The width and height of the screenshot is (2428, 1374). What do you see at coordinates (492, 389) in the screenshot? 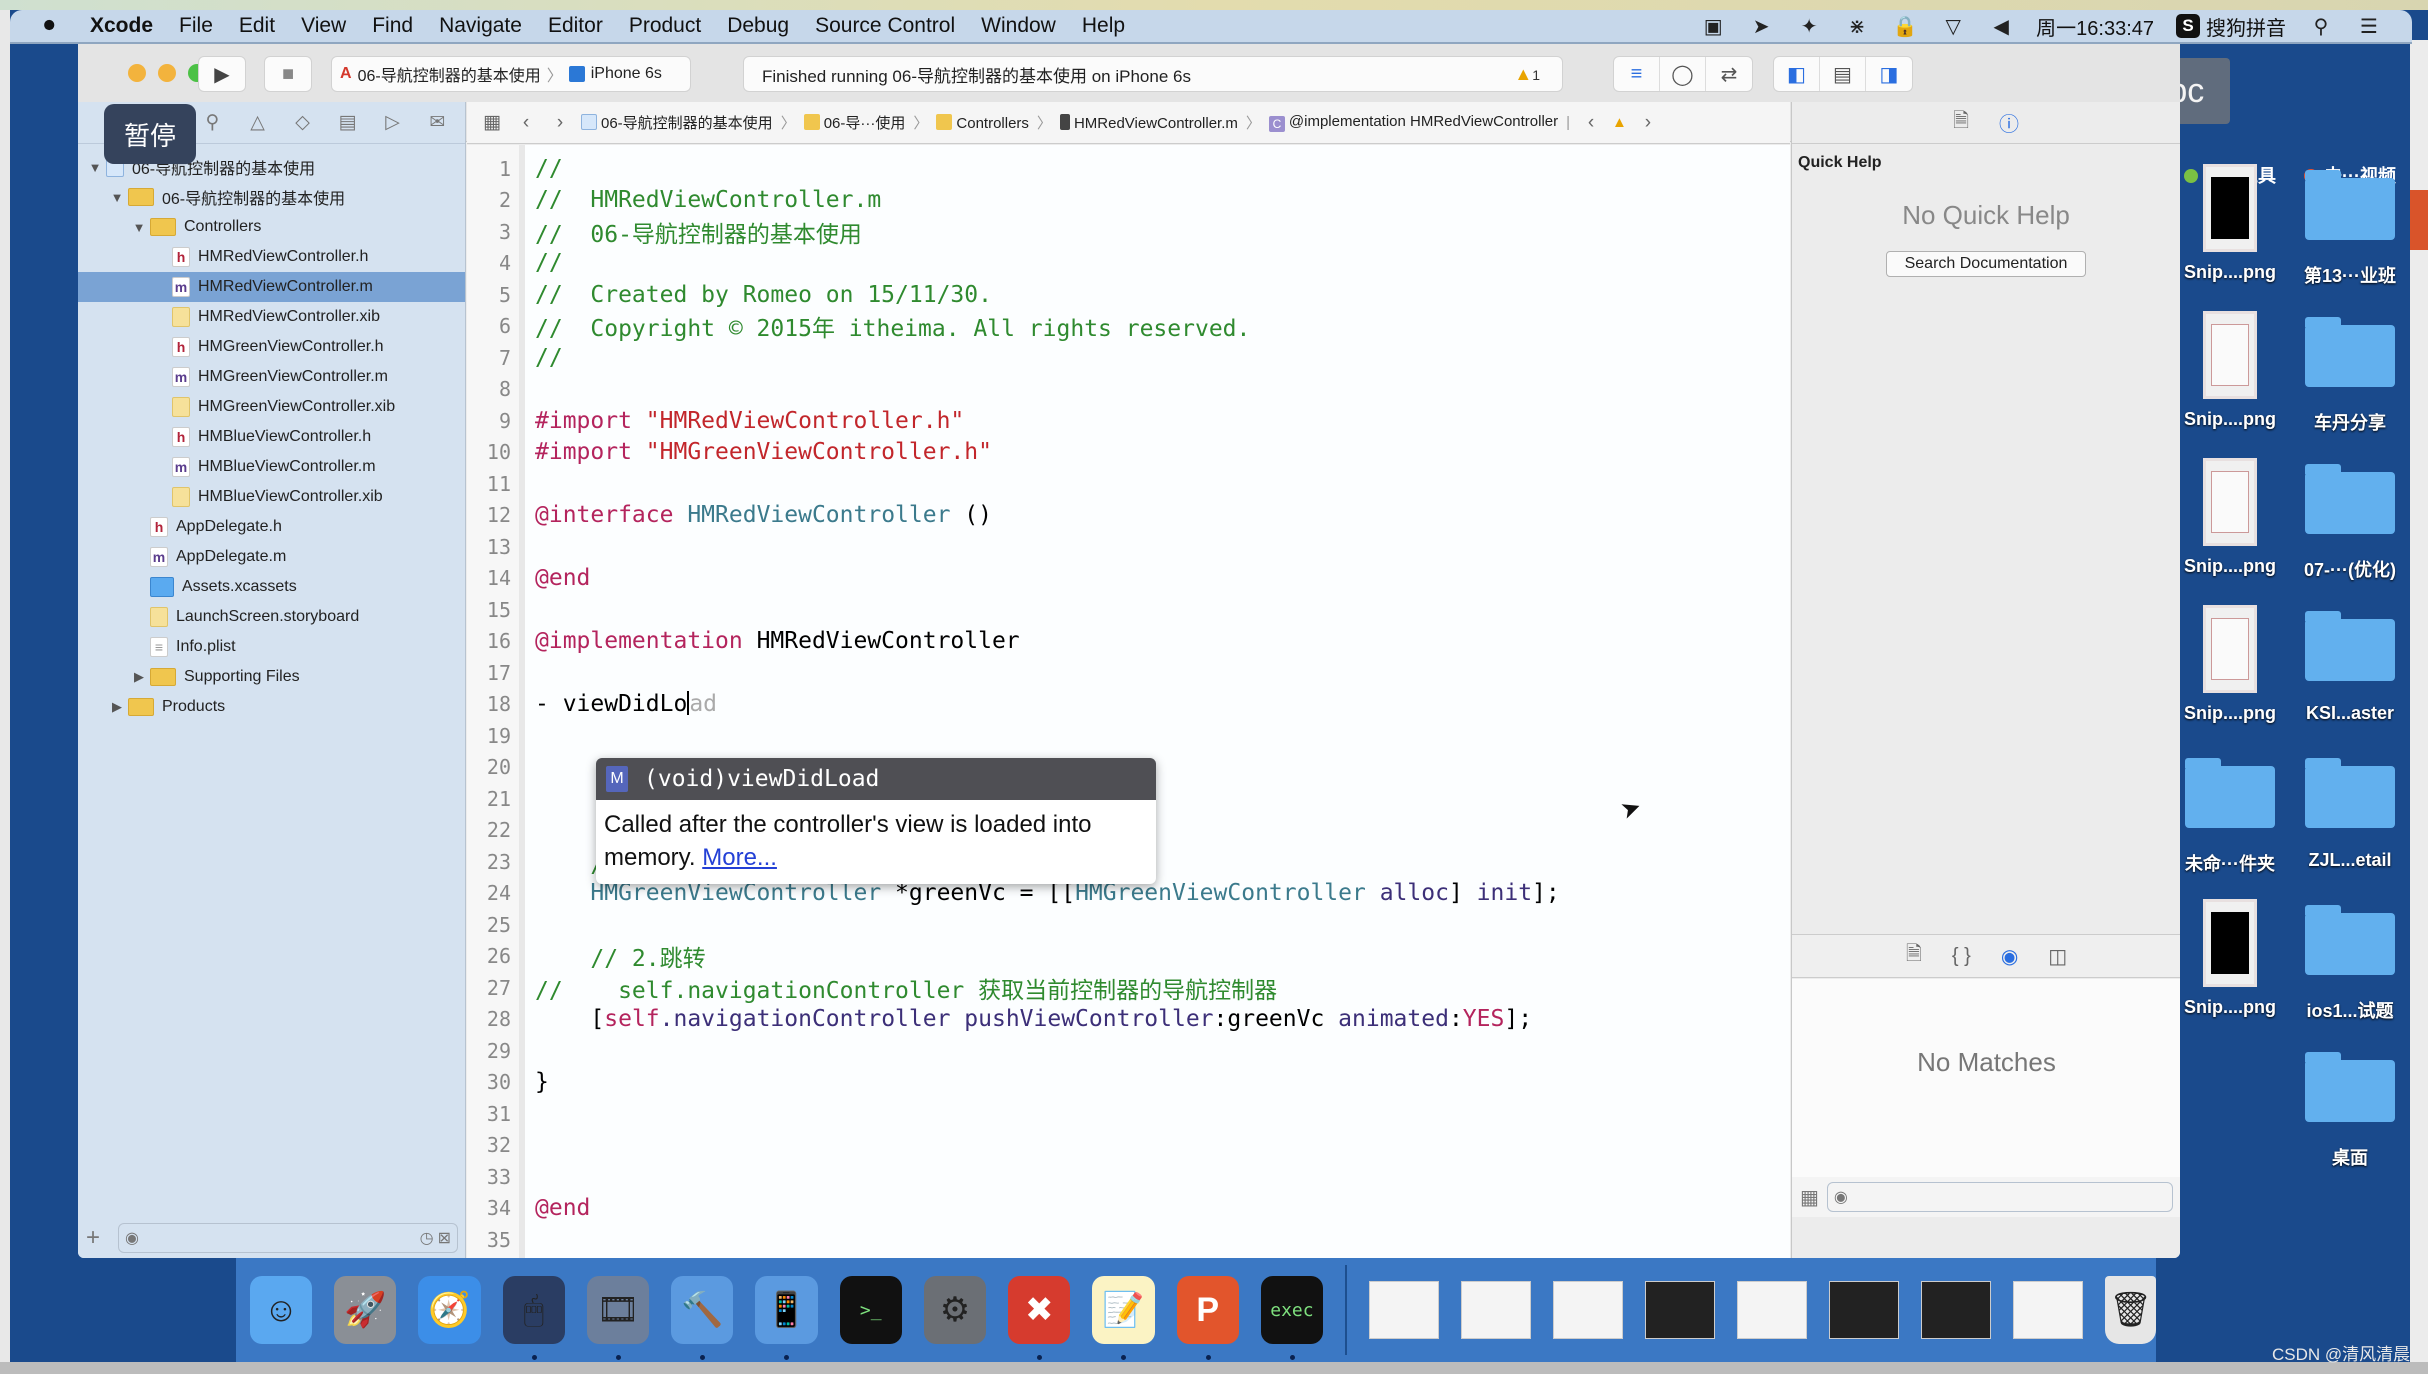
I see `line-number: 8` at bounding box center [492, 389].